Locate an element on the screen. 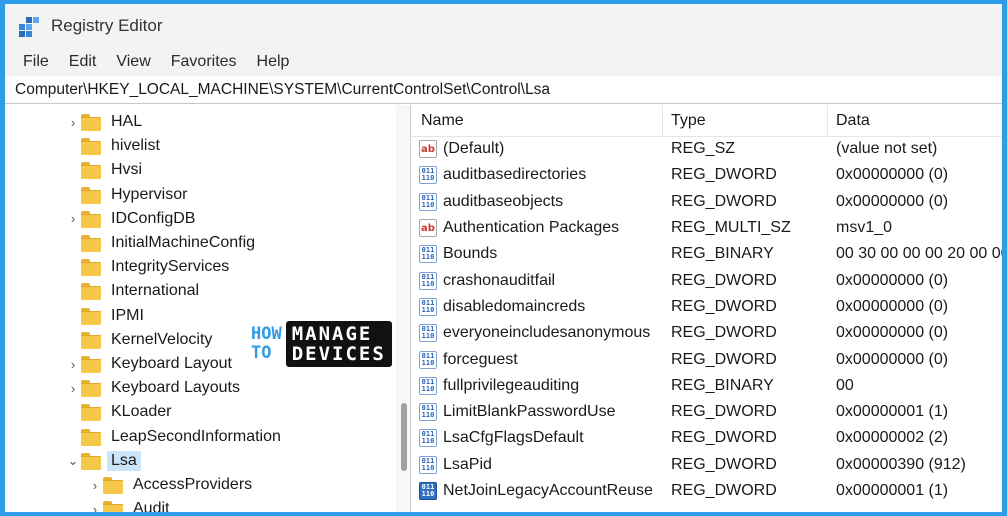 This screenshot has height=516, width=1007. value-name: forceguest is located at coordinates (480, 359).